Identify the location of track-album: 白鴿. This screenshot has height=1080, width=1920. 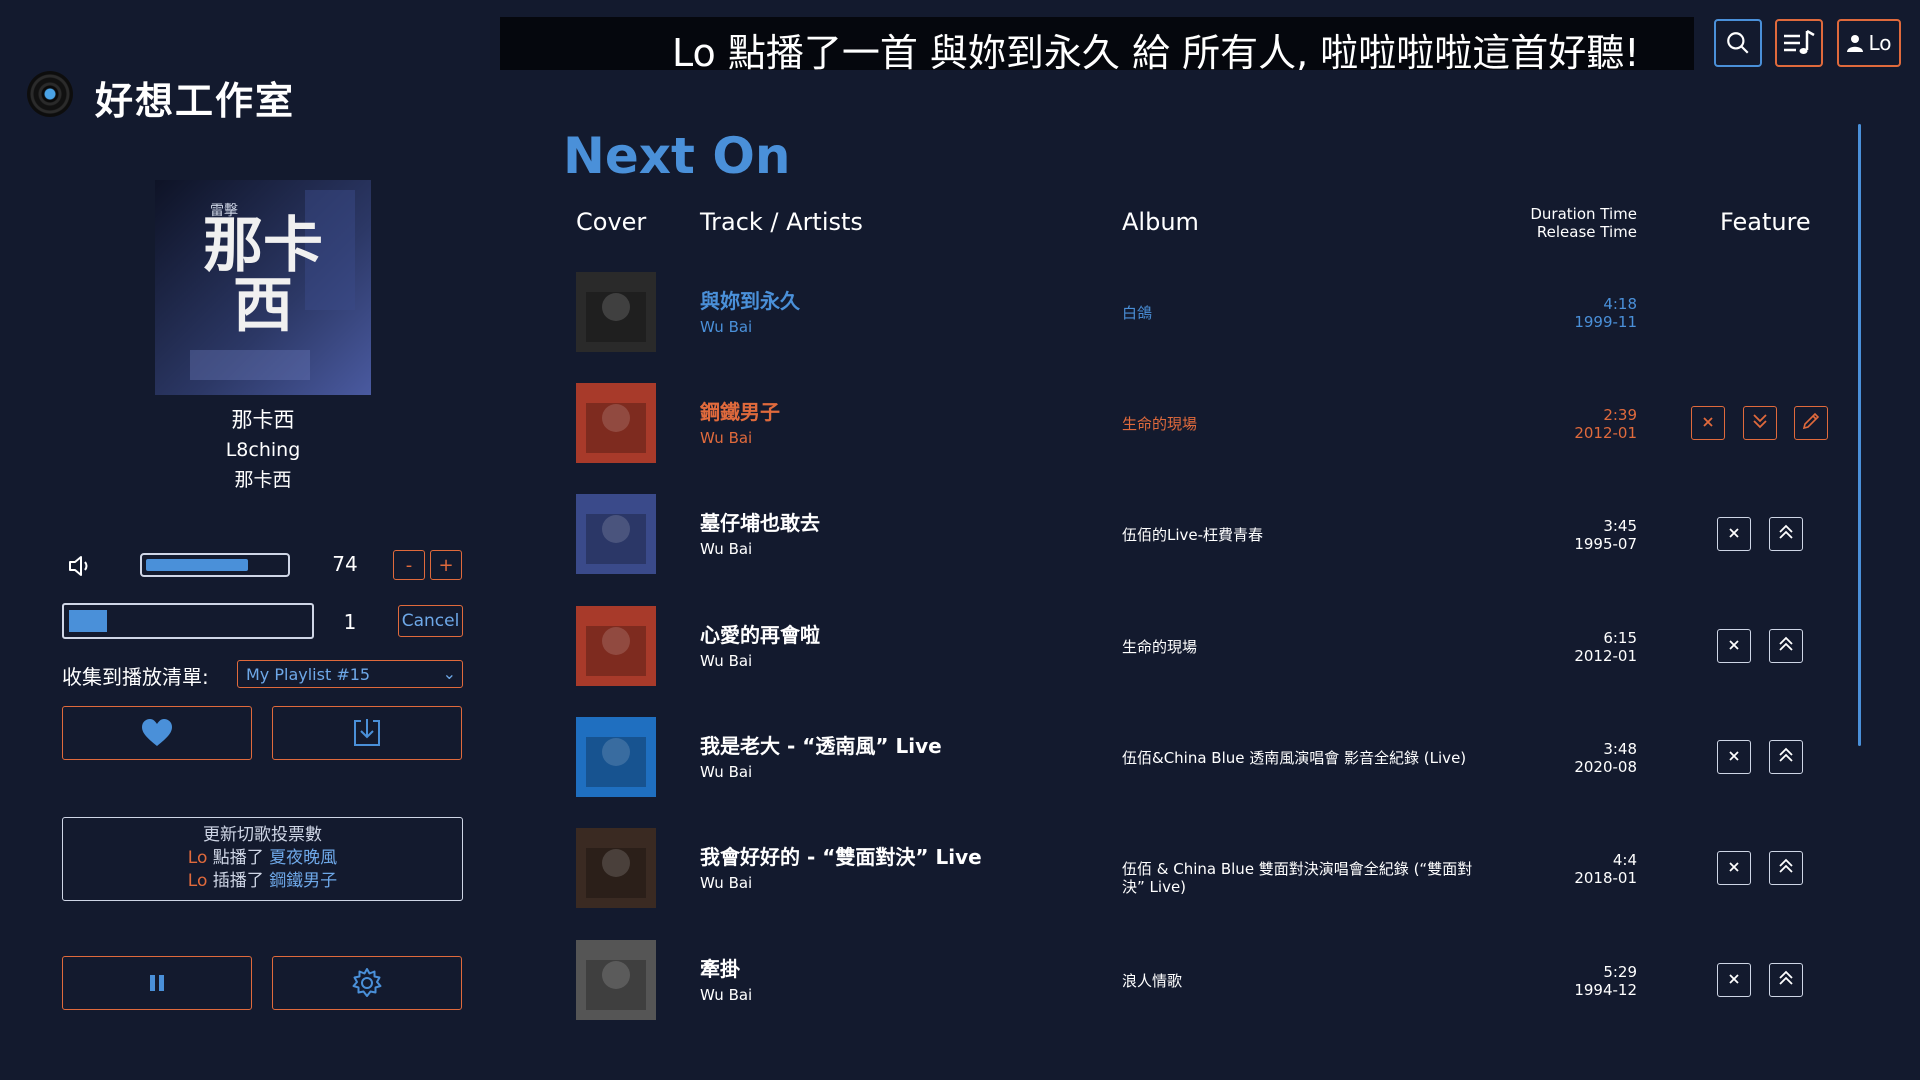
(1137, 313).